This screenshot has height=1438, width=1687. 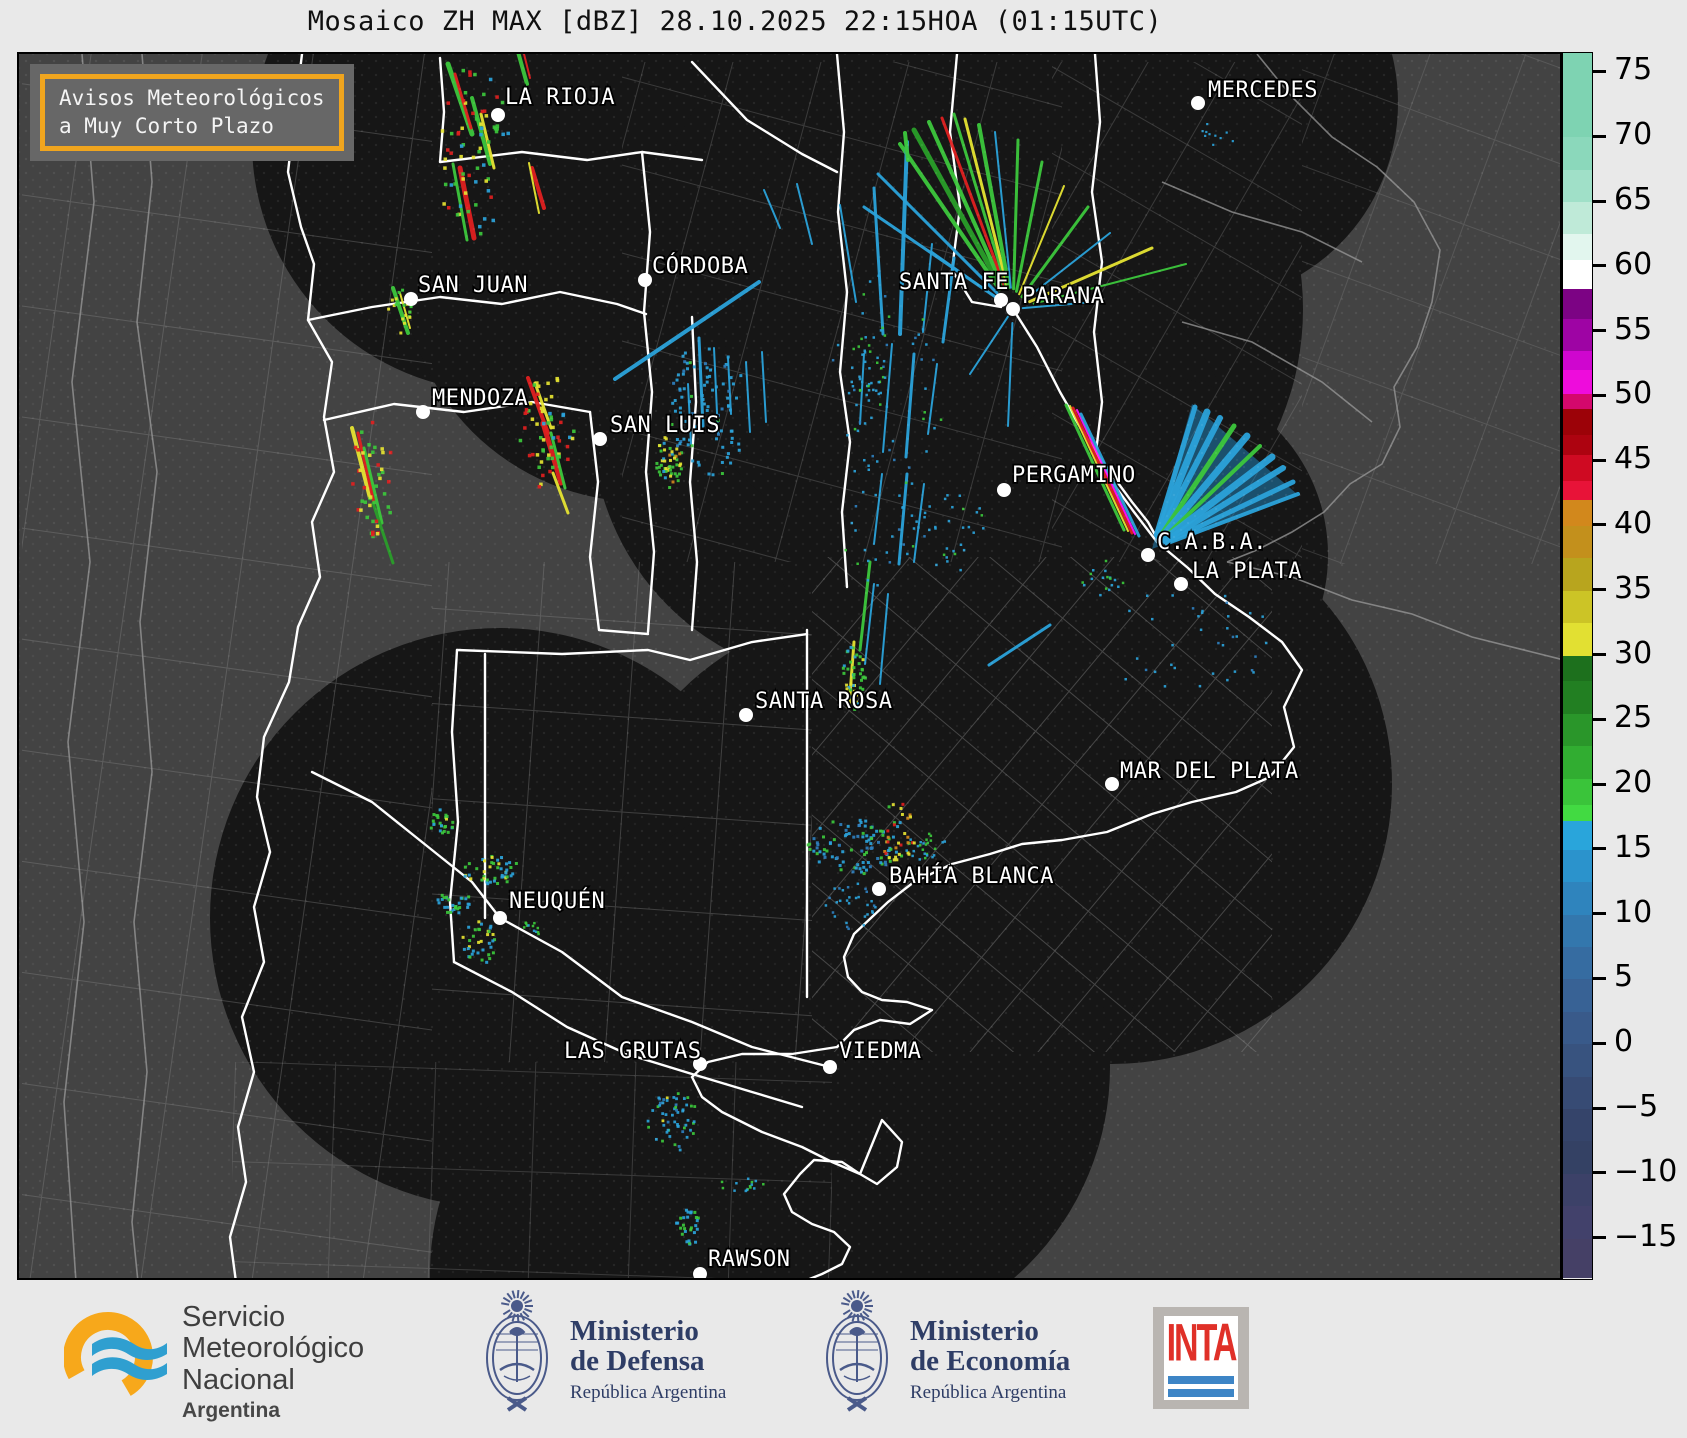 I want to click on inta-logo: INTA, so click(x=1201, y=1358).